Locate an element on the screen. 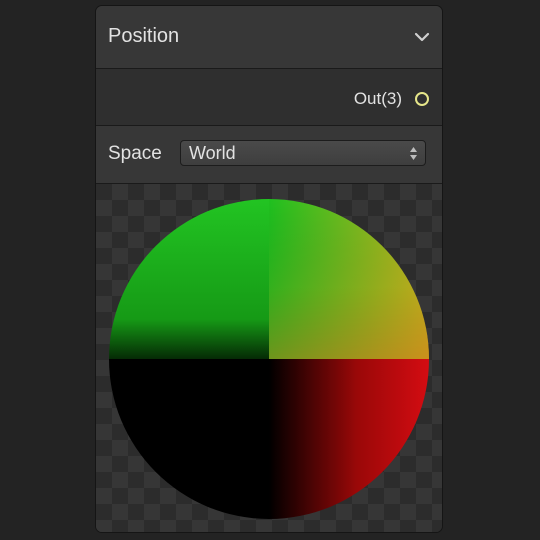 The height and width of the screenshot is (540, 540). node-header: Position is located at coordinates (269, 37).